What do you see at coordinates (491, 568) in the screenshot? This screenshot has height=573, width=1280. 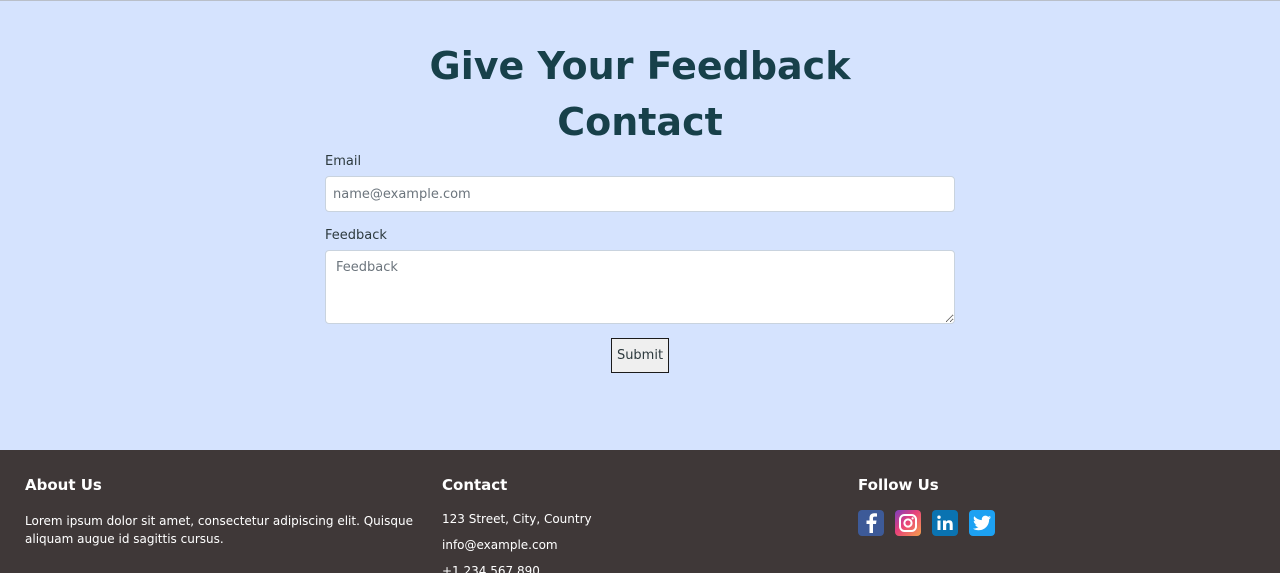 I see `contact-phone: +1 234 567 890` at bounding box center [491, 568].